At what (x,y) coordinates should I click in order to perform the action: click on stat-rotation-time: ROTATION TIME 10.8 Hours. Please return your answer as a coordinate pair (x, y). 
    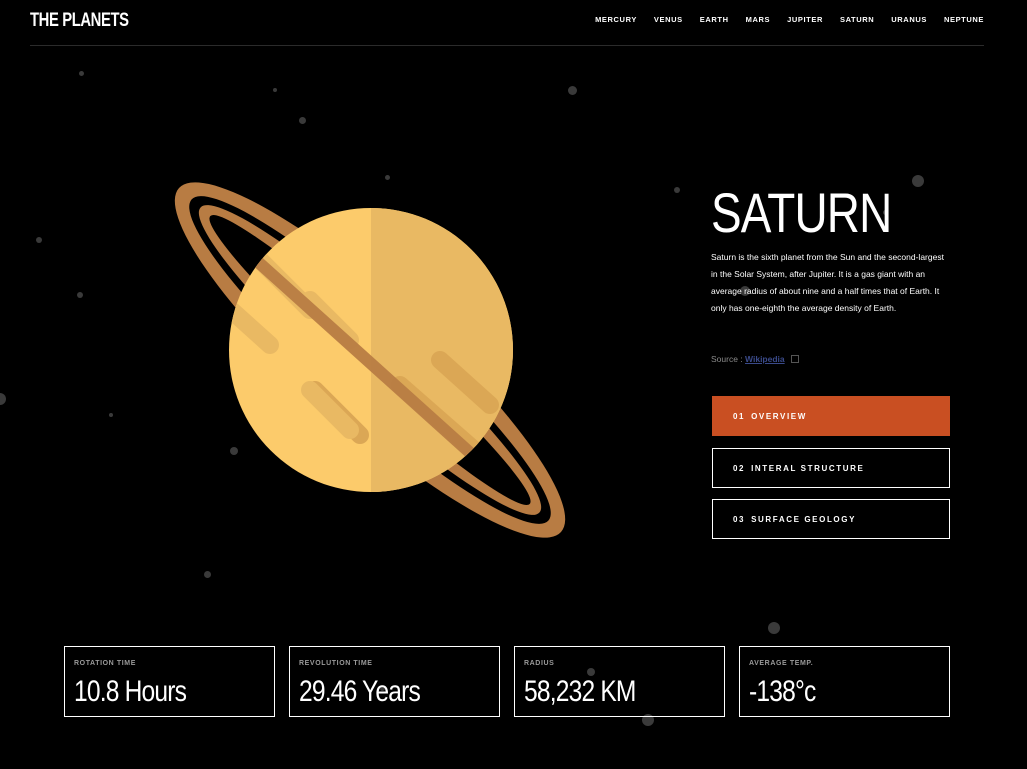
    Looking at the image, I should click on (169, 681).